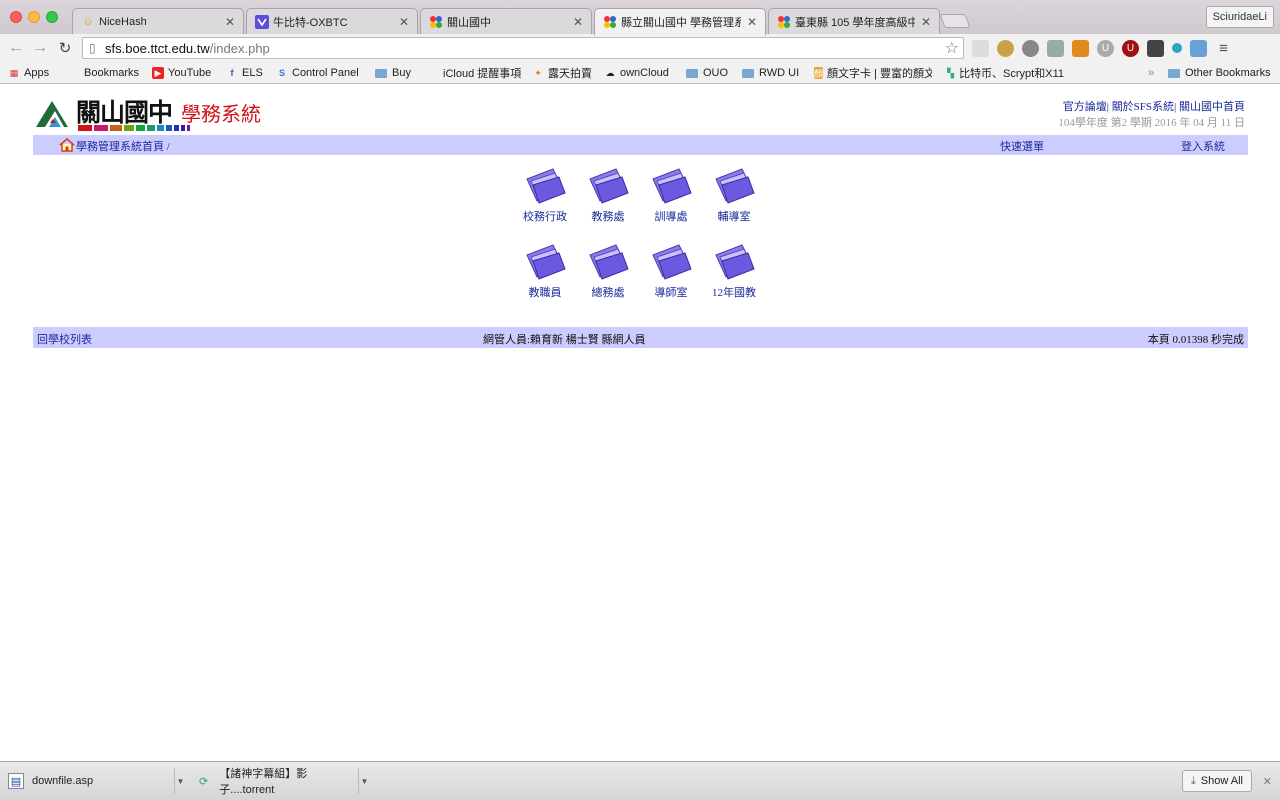  I want to click on download-item: ▤ downfile.asp, so click(92, 781).